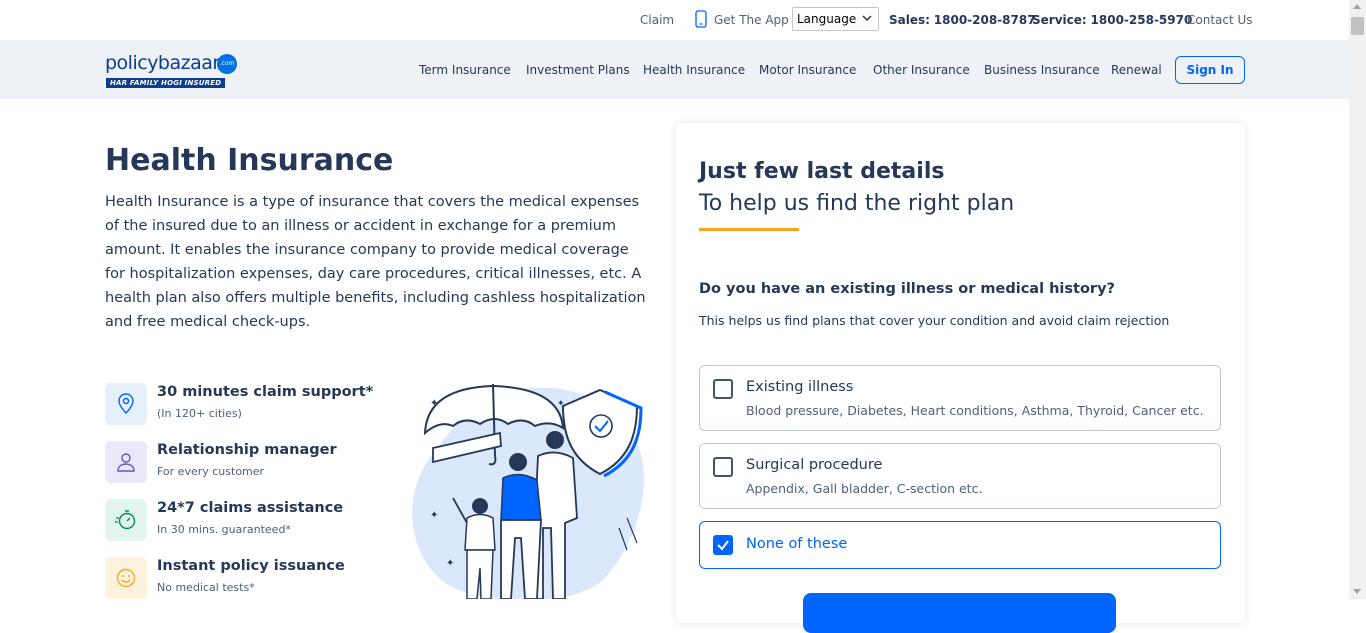 The height and width of the screenshot is (633, 1366). I want to click on get-app-link: Get The App, so click(751, 20).